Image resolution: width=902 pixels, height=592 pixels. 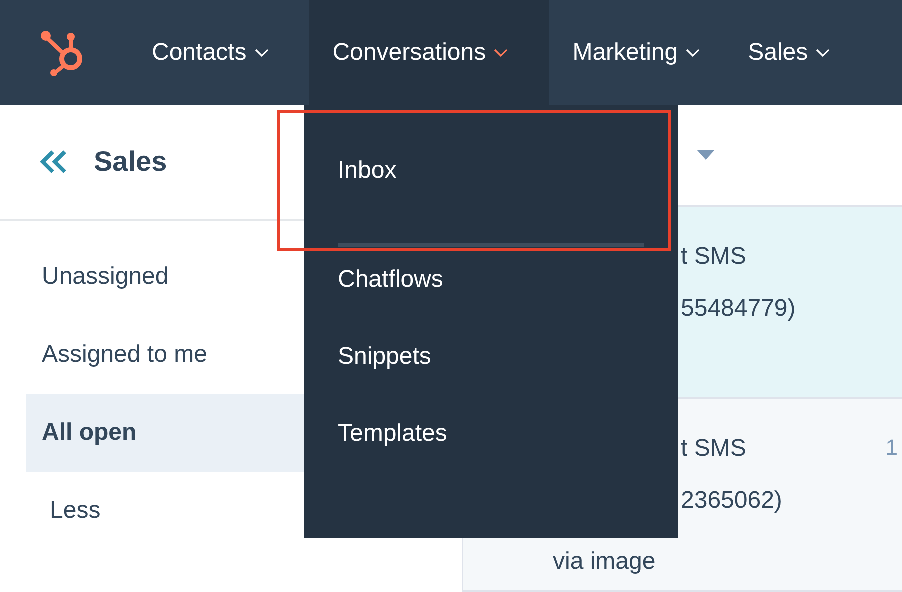 What do you see at coordinates (652, 52) in the screenshot?
I see `nav-menu-item: Marketing` at bounding box center [652, 52].